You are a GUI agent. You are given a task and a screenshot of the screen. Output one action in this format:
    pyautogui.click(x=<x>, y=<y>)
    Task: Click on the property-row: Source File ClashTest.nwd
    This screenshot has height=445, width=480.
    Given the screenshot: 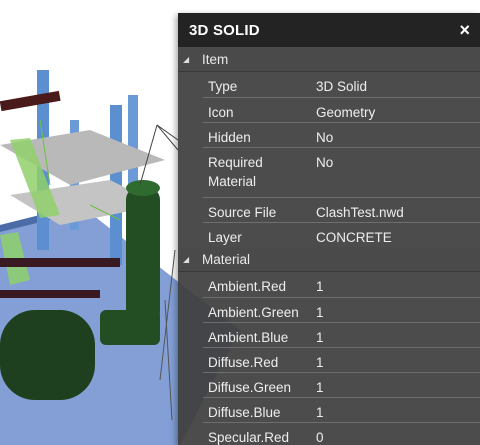 What is the action you would take?
    pyautogui.click(x=341, y=209)
    